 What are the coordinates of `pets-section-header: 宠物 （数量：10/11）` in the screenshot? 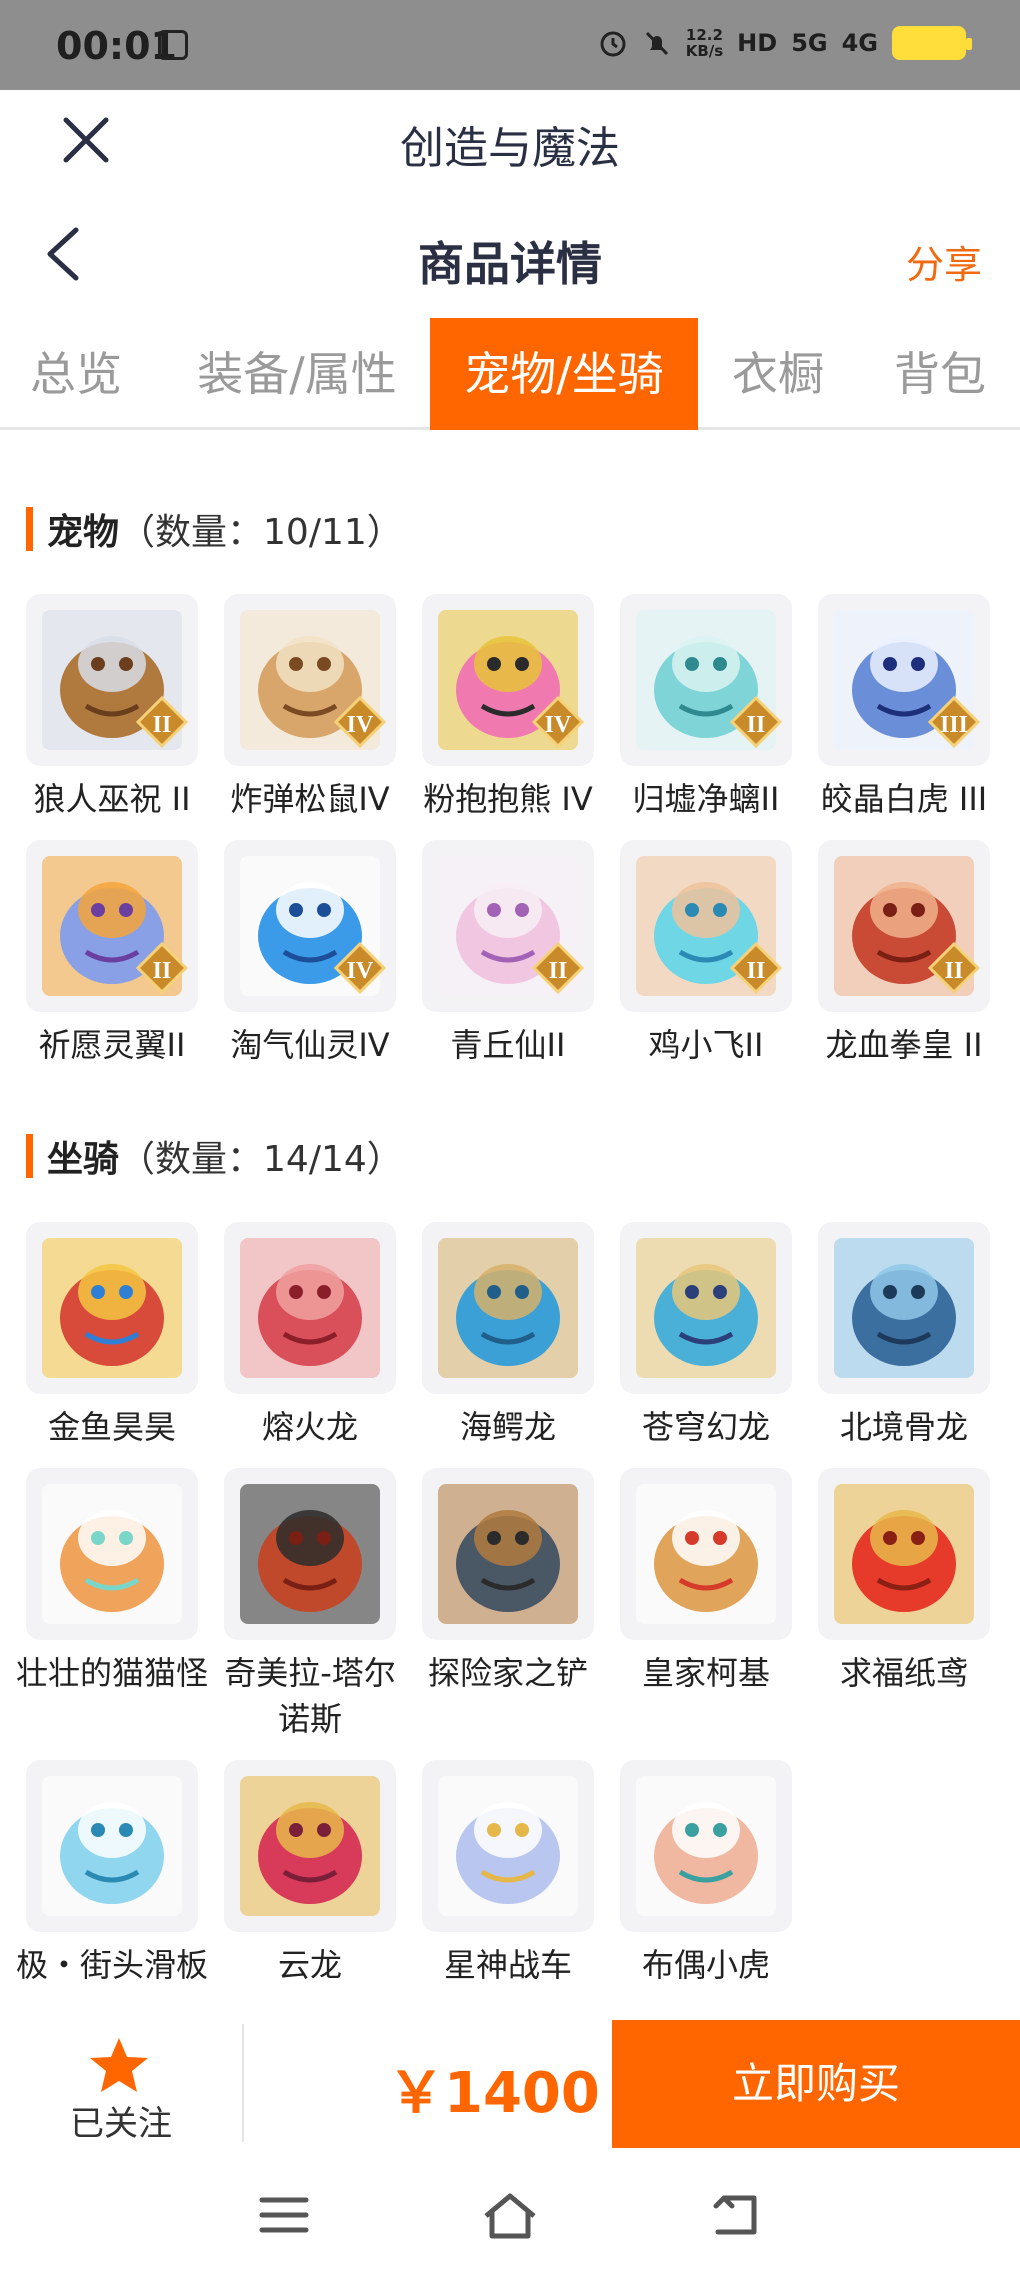 It's located at (214, 529).